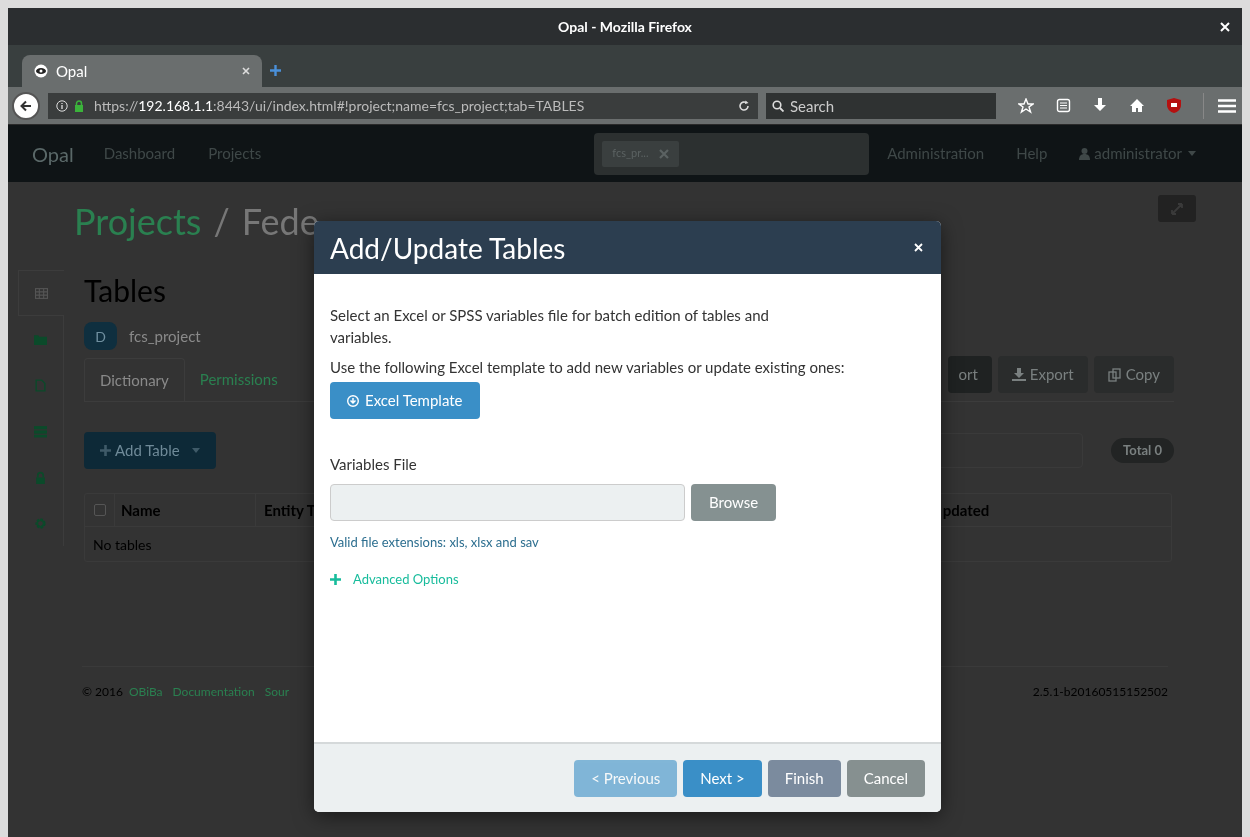 The width and height of the screenshot is (1250, 837). Describe the element at coordinates (100, 336) in the screenshot. I see `project-badge: D` at that location.